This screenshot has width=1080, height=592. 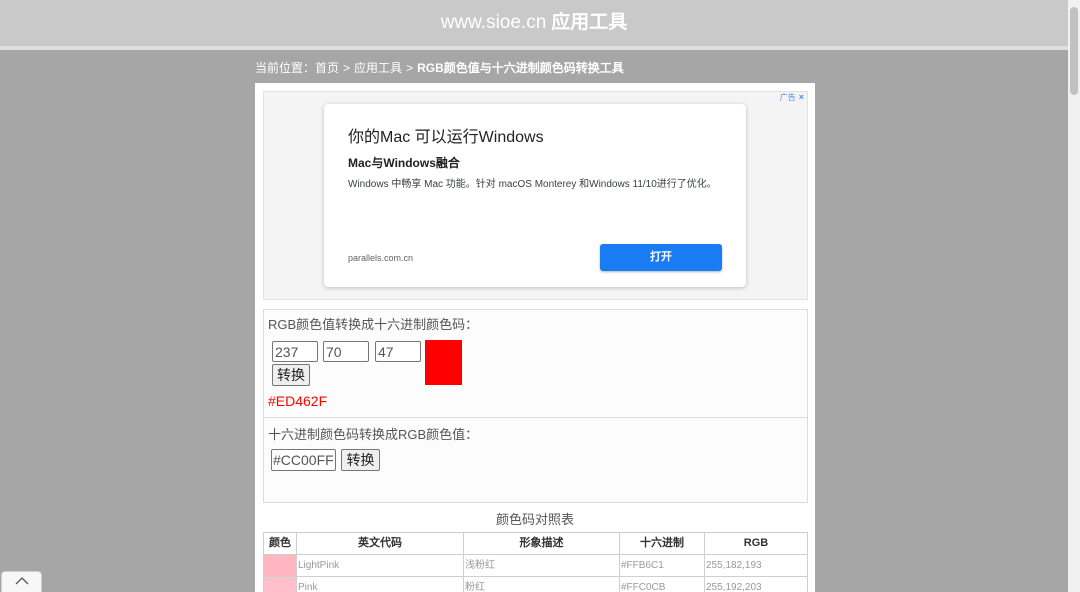 What do you see at coordinates (756, 584) in the screenshot?
I see `table-cell-rgb: 255,192,203` at bounding box center [756, 584].